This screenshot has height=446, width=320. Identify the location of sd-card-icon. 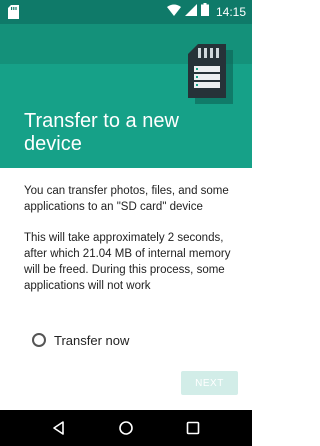
(209, 74).